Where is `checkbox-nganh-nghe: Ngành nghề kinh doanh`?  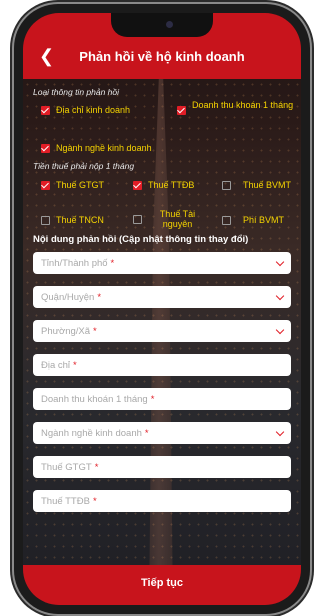
checkbox-nganh-nghe: Ngành nghề kinh doanh is located at coordinates (96, 148).